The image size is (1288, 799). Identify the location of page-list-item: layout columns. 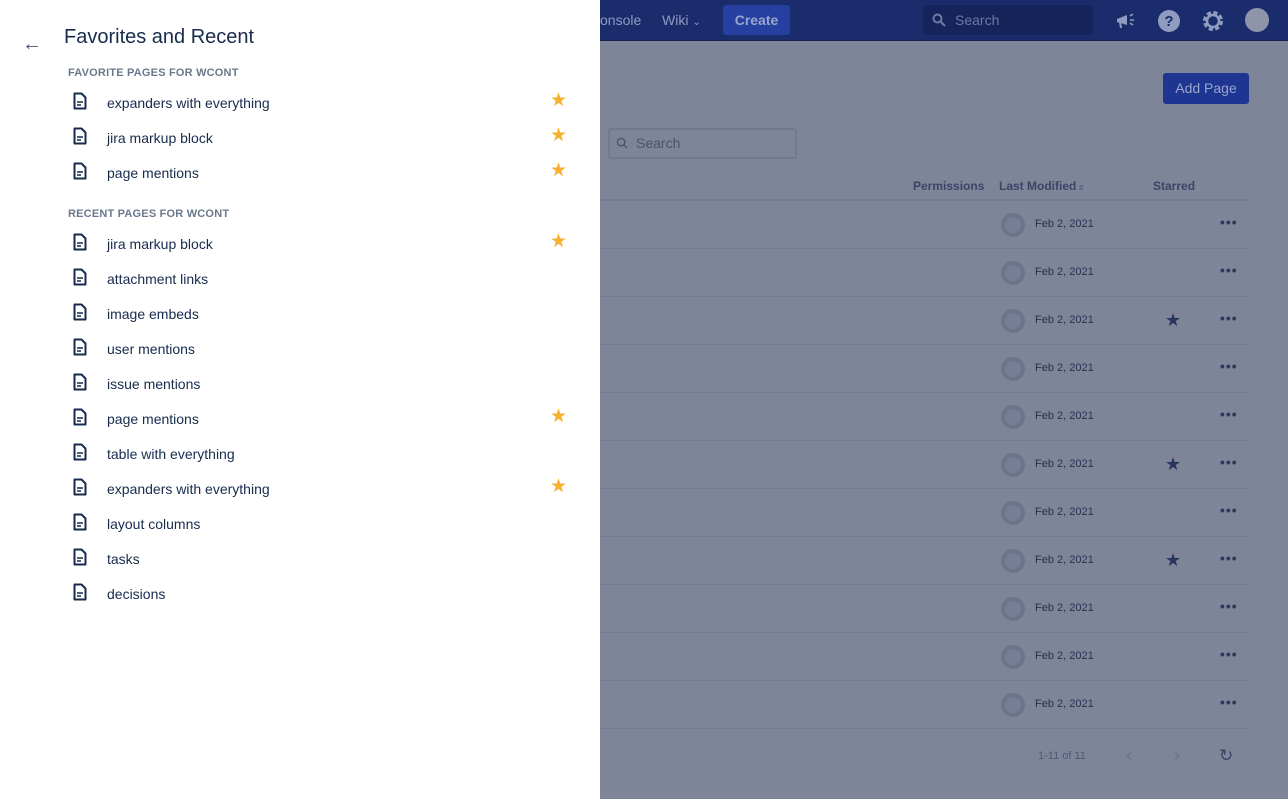
(323, 529).